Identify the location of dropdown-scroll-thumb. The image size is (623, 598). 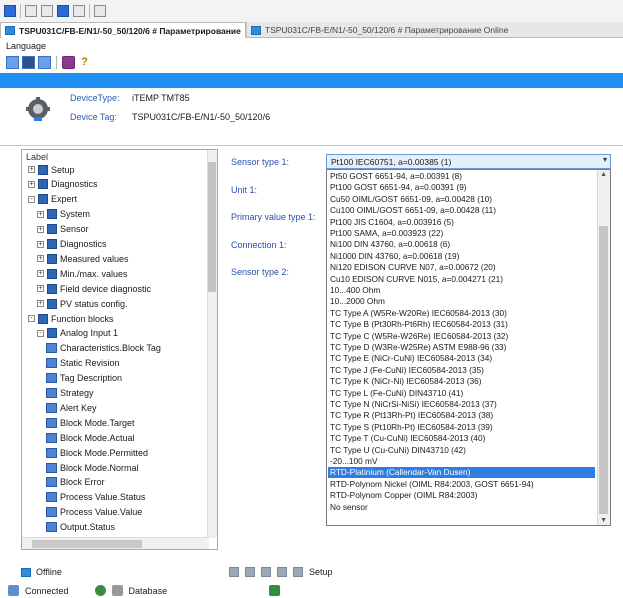
(603, 370).